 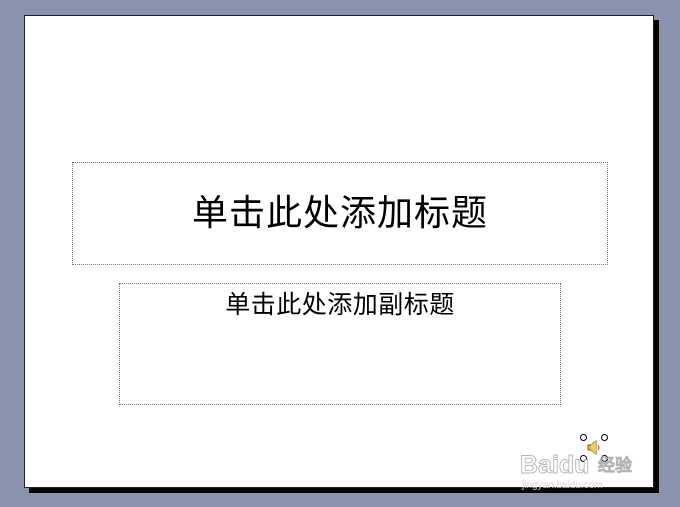 I want to click on watermark-url: jingyan.baidu.com, so click(x=562, y=485).